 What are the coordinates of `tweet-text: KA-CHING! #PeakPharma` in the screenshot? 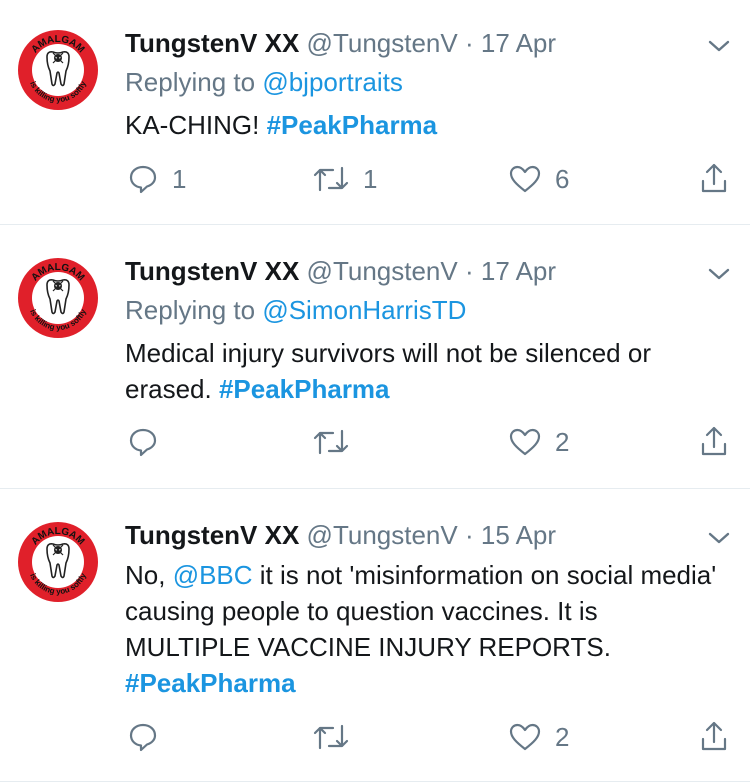 It's located at (425, 125).